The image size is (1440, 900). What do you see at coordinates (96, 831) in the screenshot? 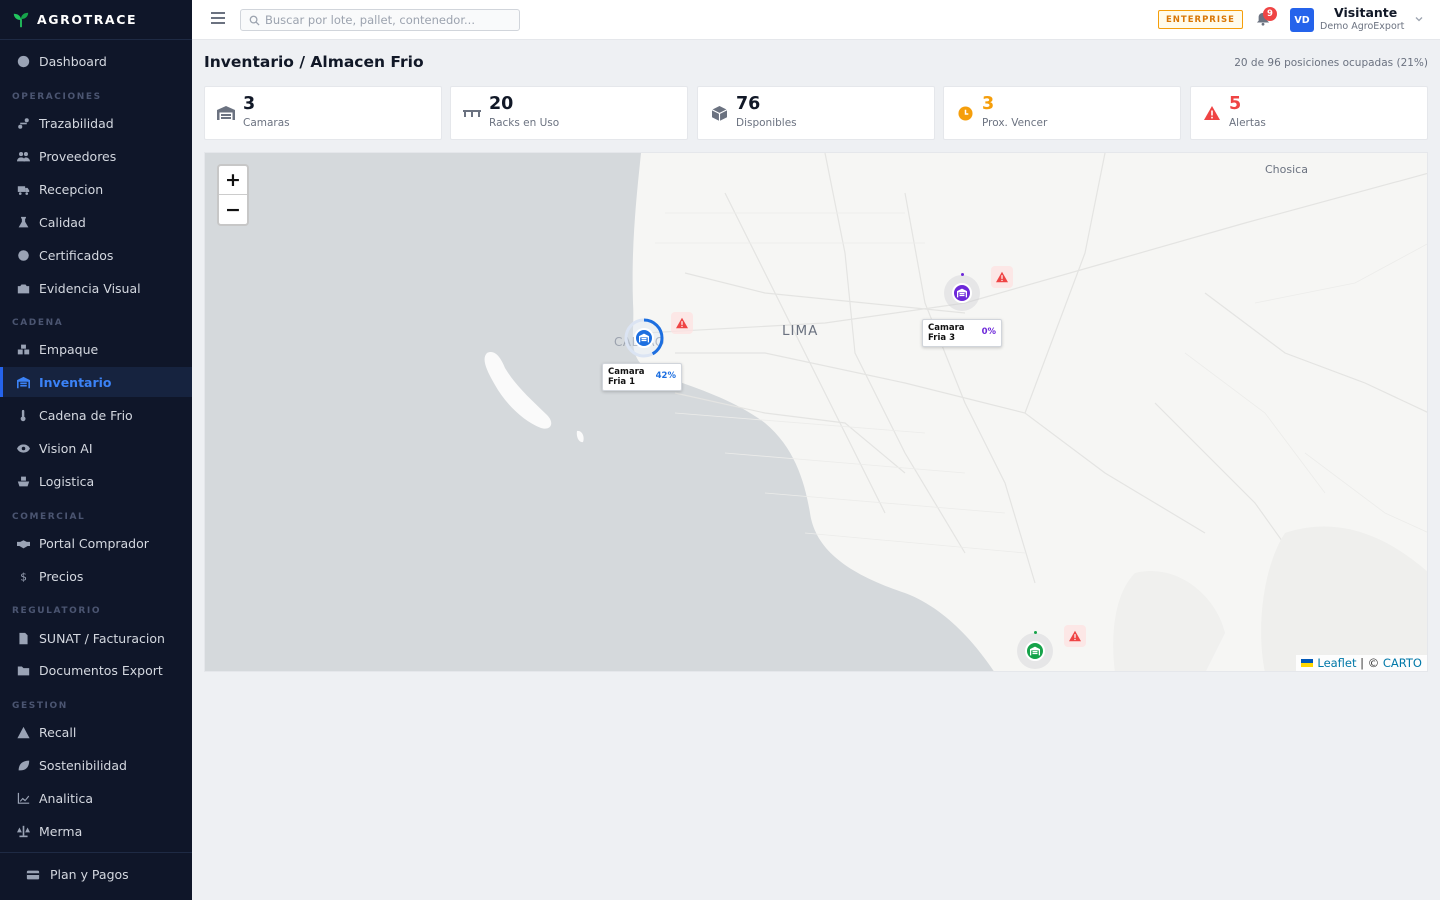
I see `sidebar-item-merma: Merma` at bounding box center [96, 831].